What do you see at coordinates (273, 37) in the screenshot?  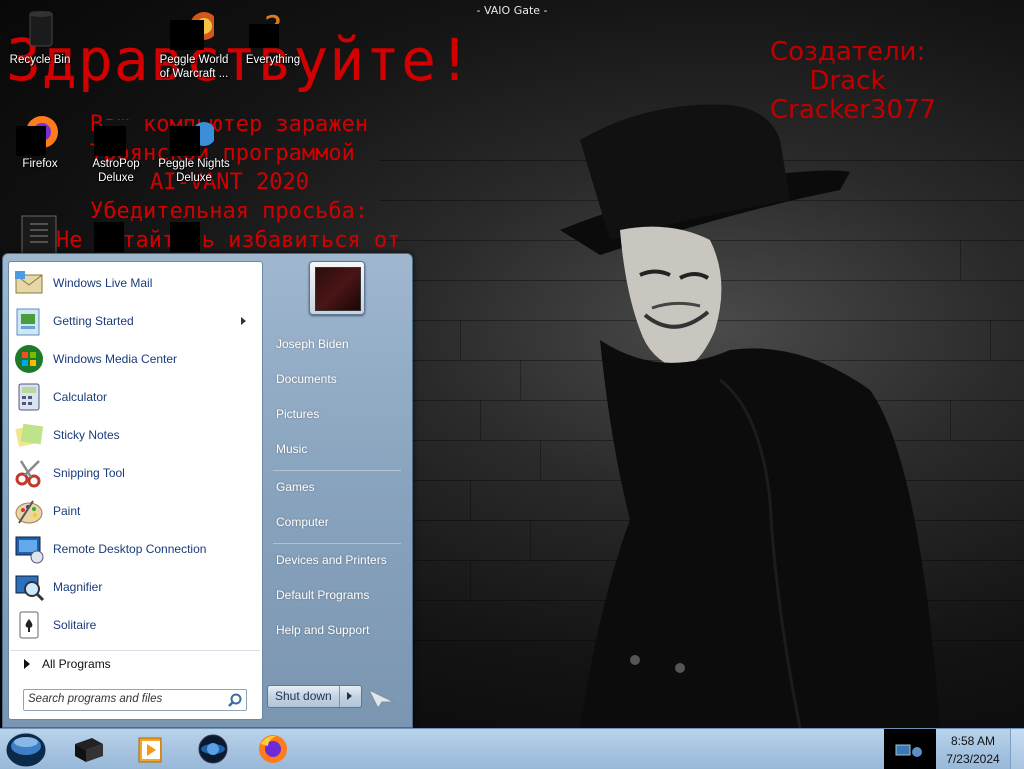 I see `desktop-icon-everything: ? Everything` at bounding box center [273, 37].